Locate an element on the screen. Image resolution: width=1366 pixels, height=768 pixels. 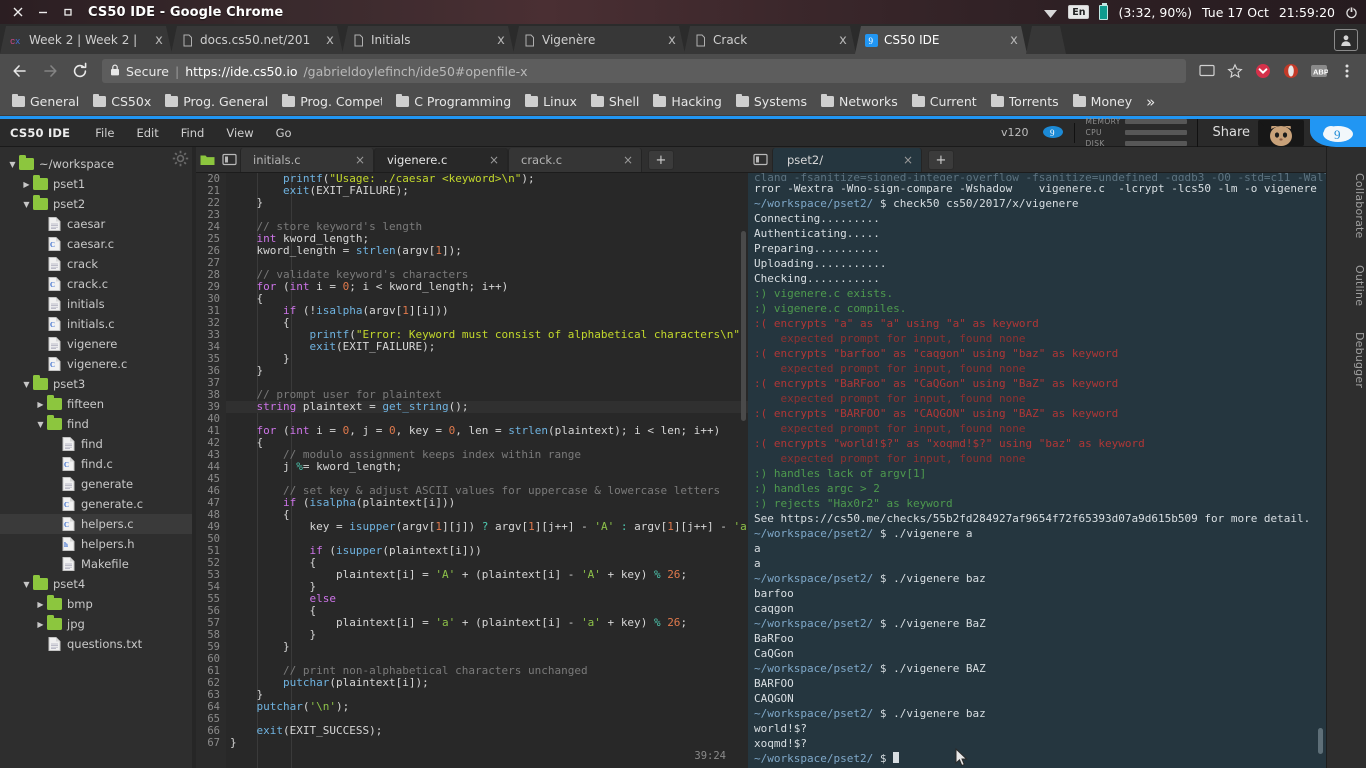
terminal-prompt-cursor: ~/workspace/pset2/ $ is located at coordinates (1040, 758).